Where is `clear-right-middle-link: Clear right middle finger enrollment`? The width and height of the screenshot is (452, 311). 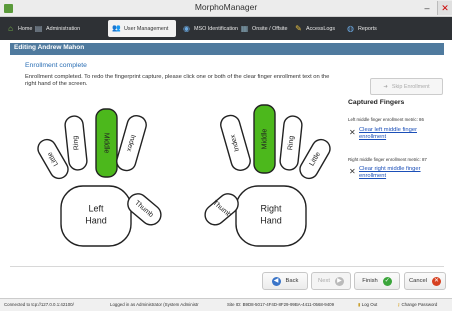
clear-right-middle-link: Clear right middle finger enrollment is located at coordinates (399, 173).